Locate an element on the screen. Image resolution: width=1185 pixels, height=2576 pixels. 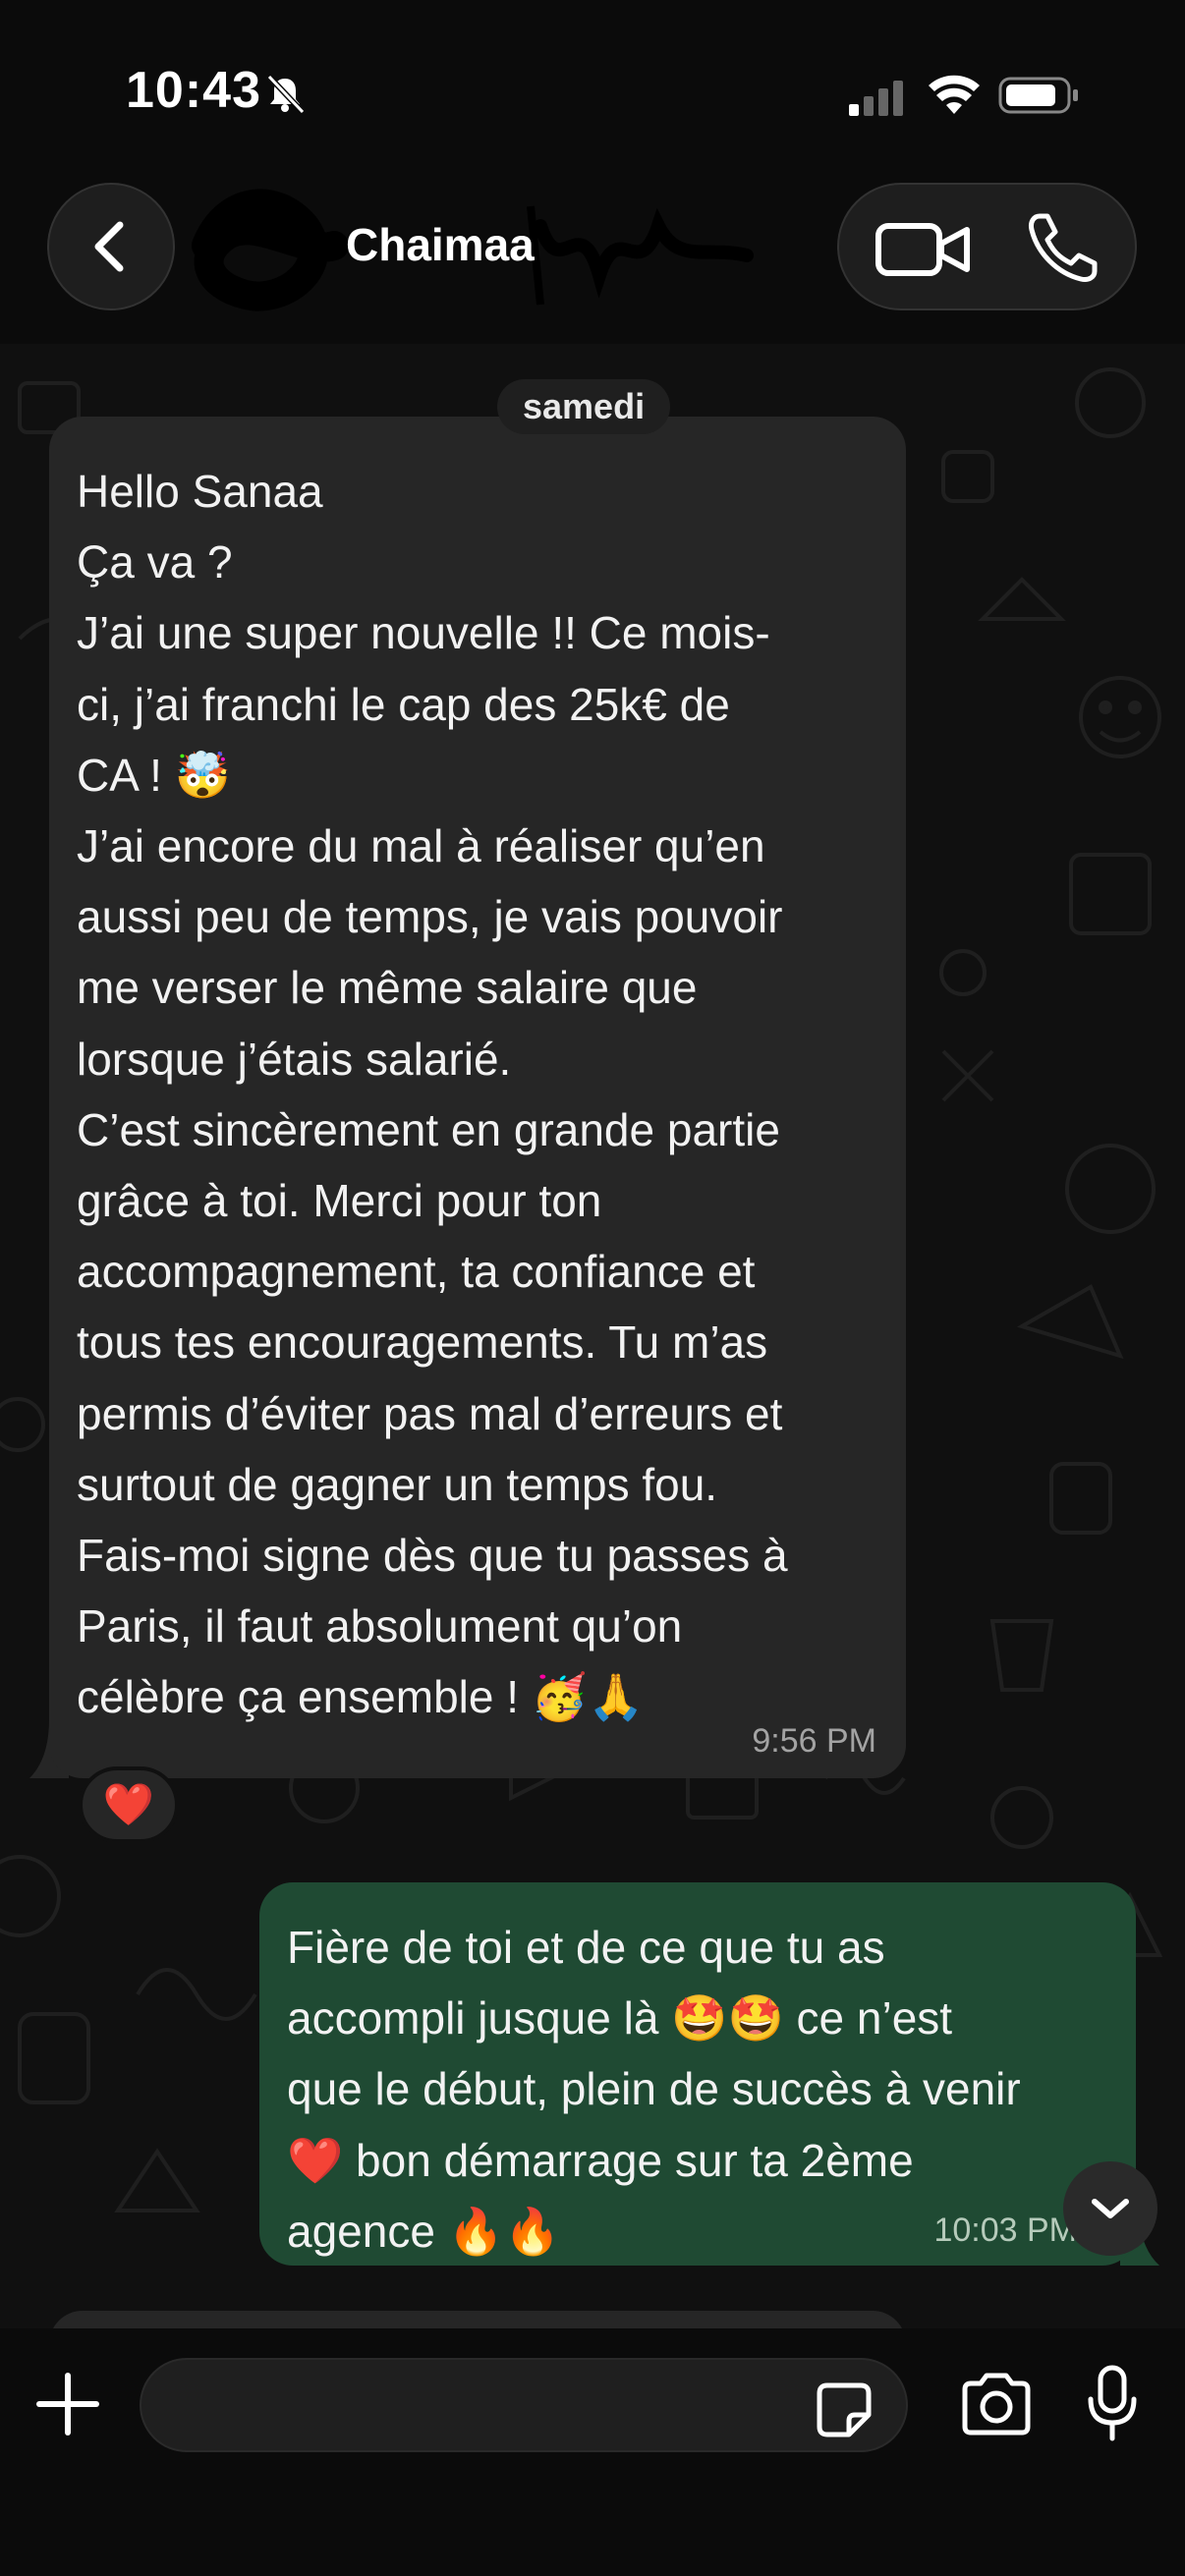
message-line: Paris, il faut absolument qu’on is located at coordinates (380, 1626).